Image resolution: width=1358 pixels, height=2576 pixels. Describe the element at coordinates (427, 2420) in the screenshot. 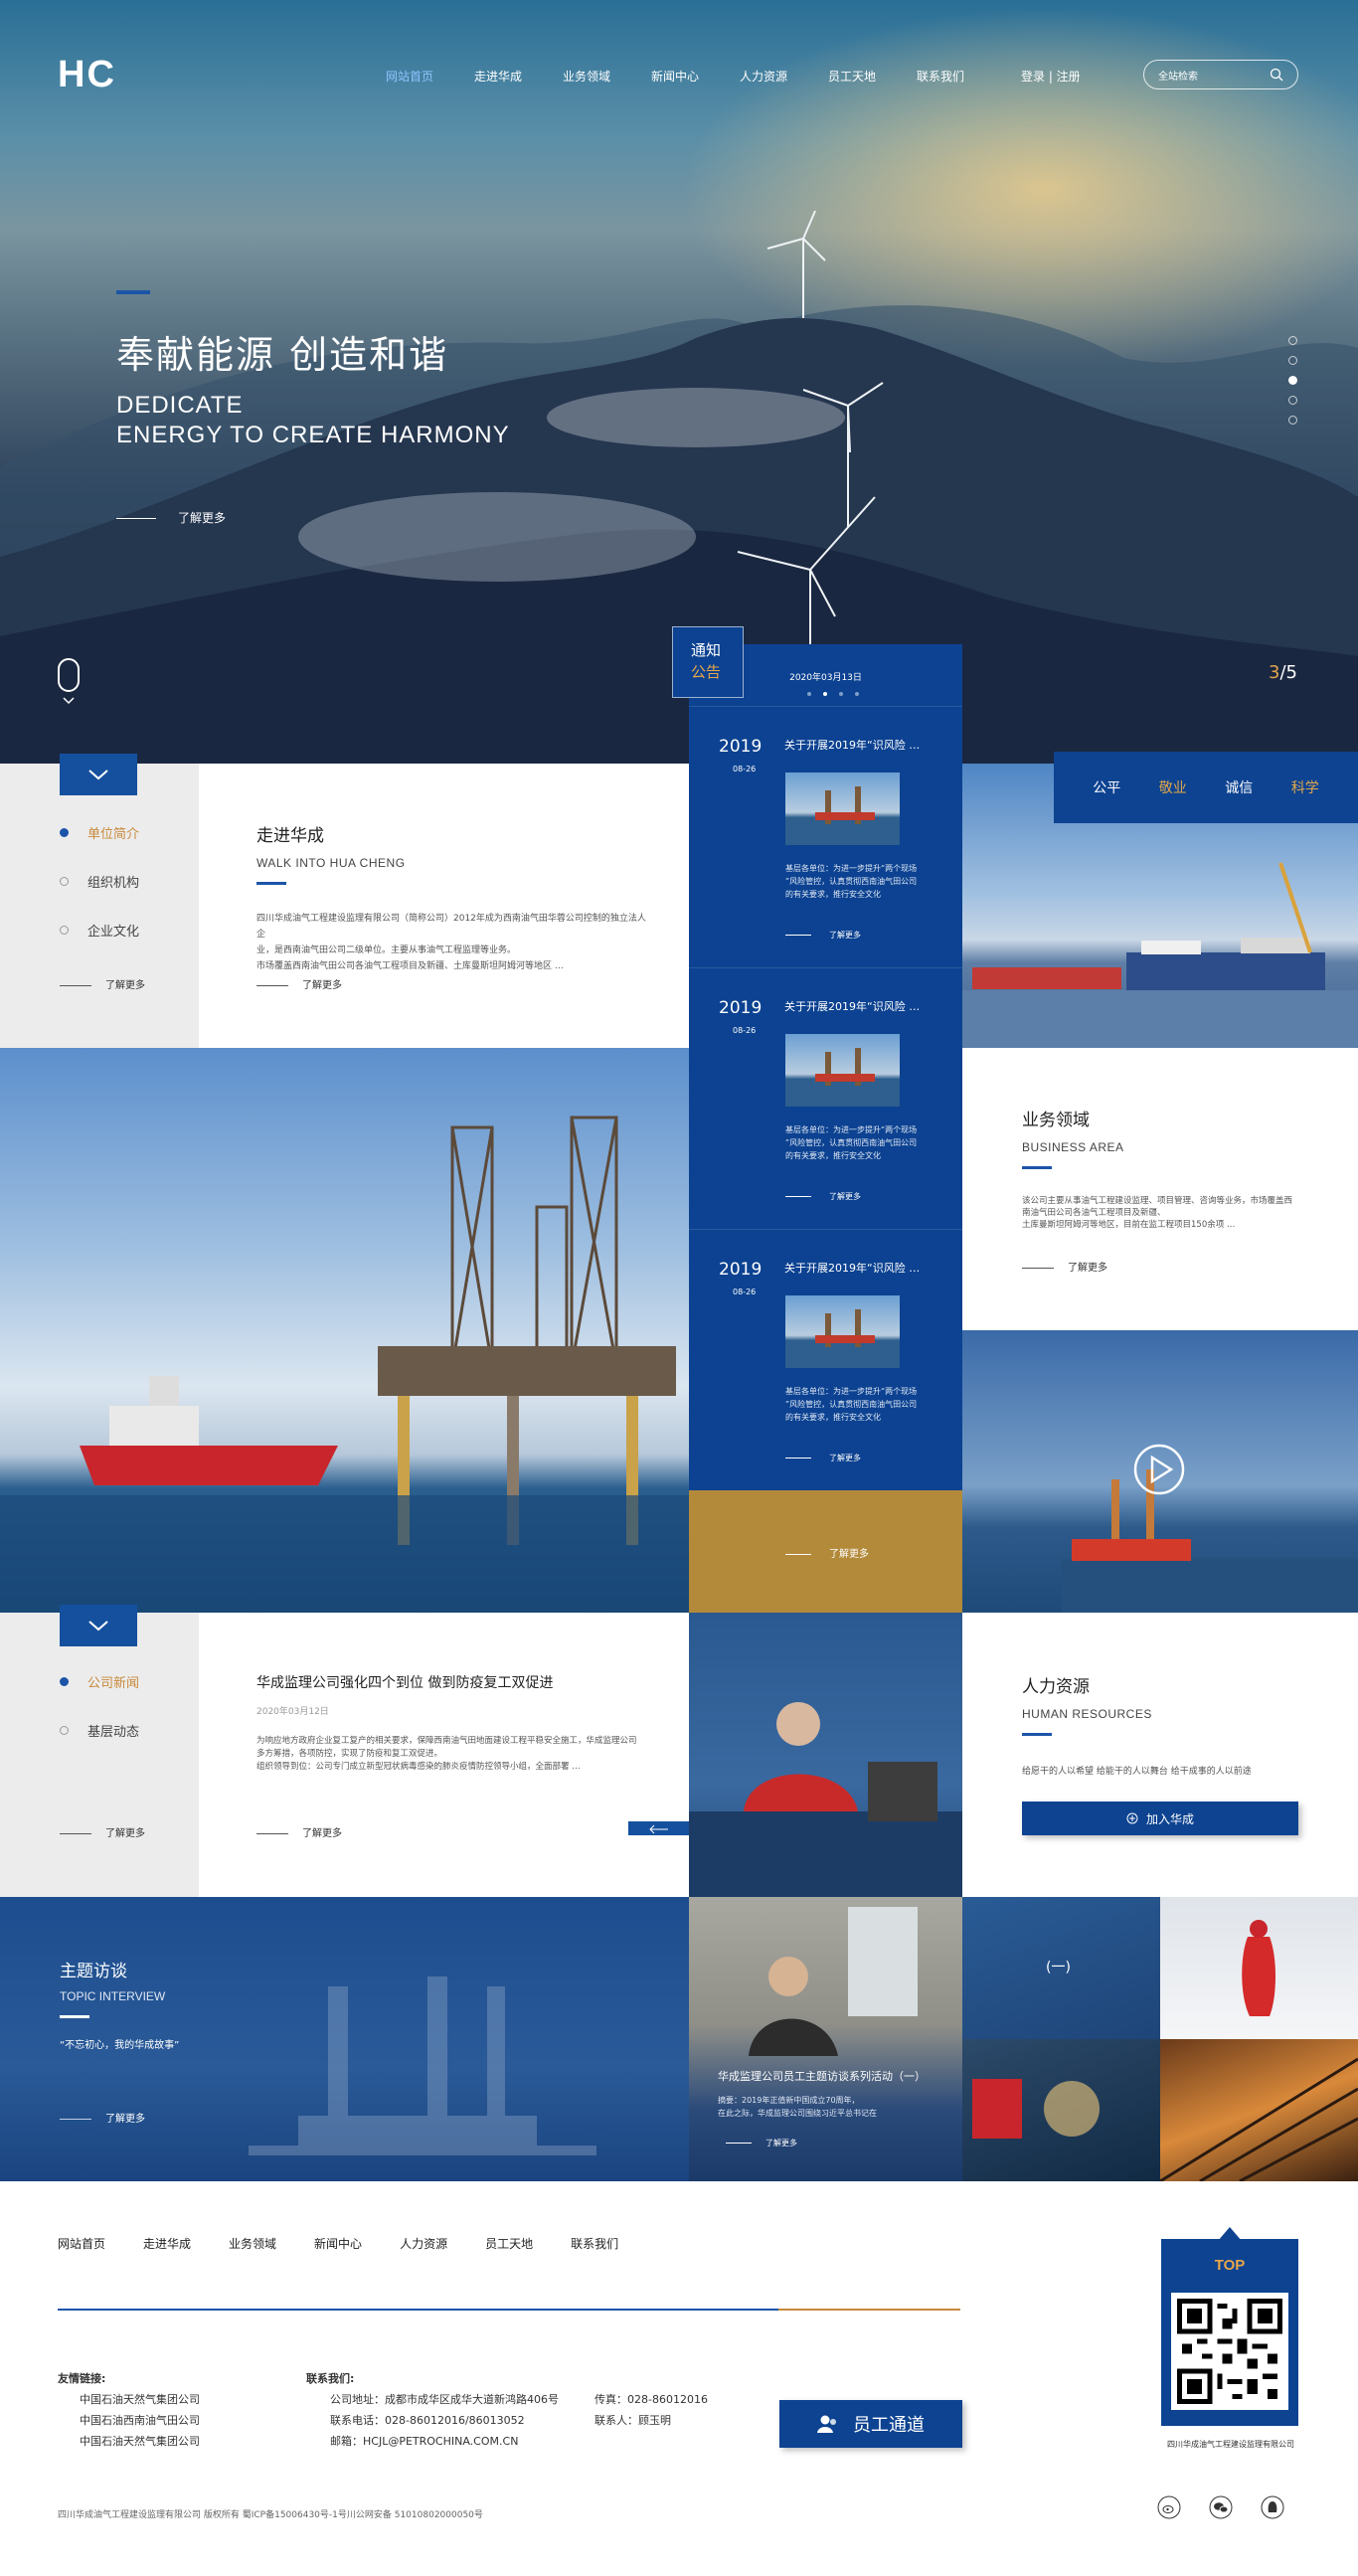

I see `contact-phone: 联系电话：028-86012016/86013052` at that location.